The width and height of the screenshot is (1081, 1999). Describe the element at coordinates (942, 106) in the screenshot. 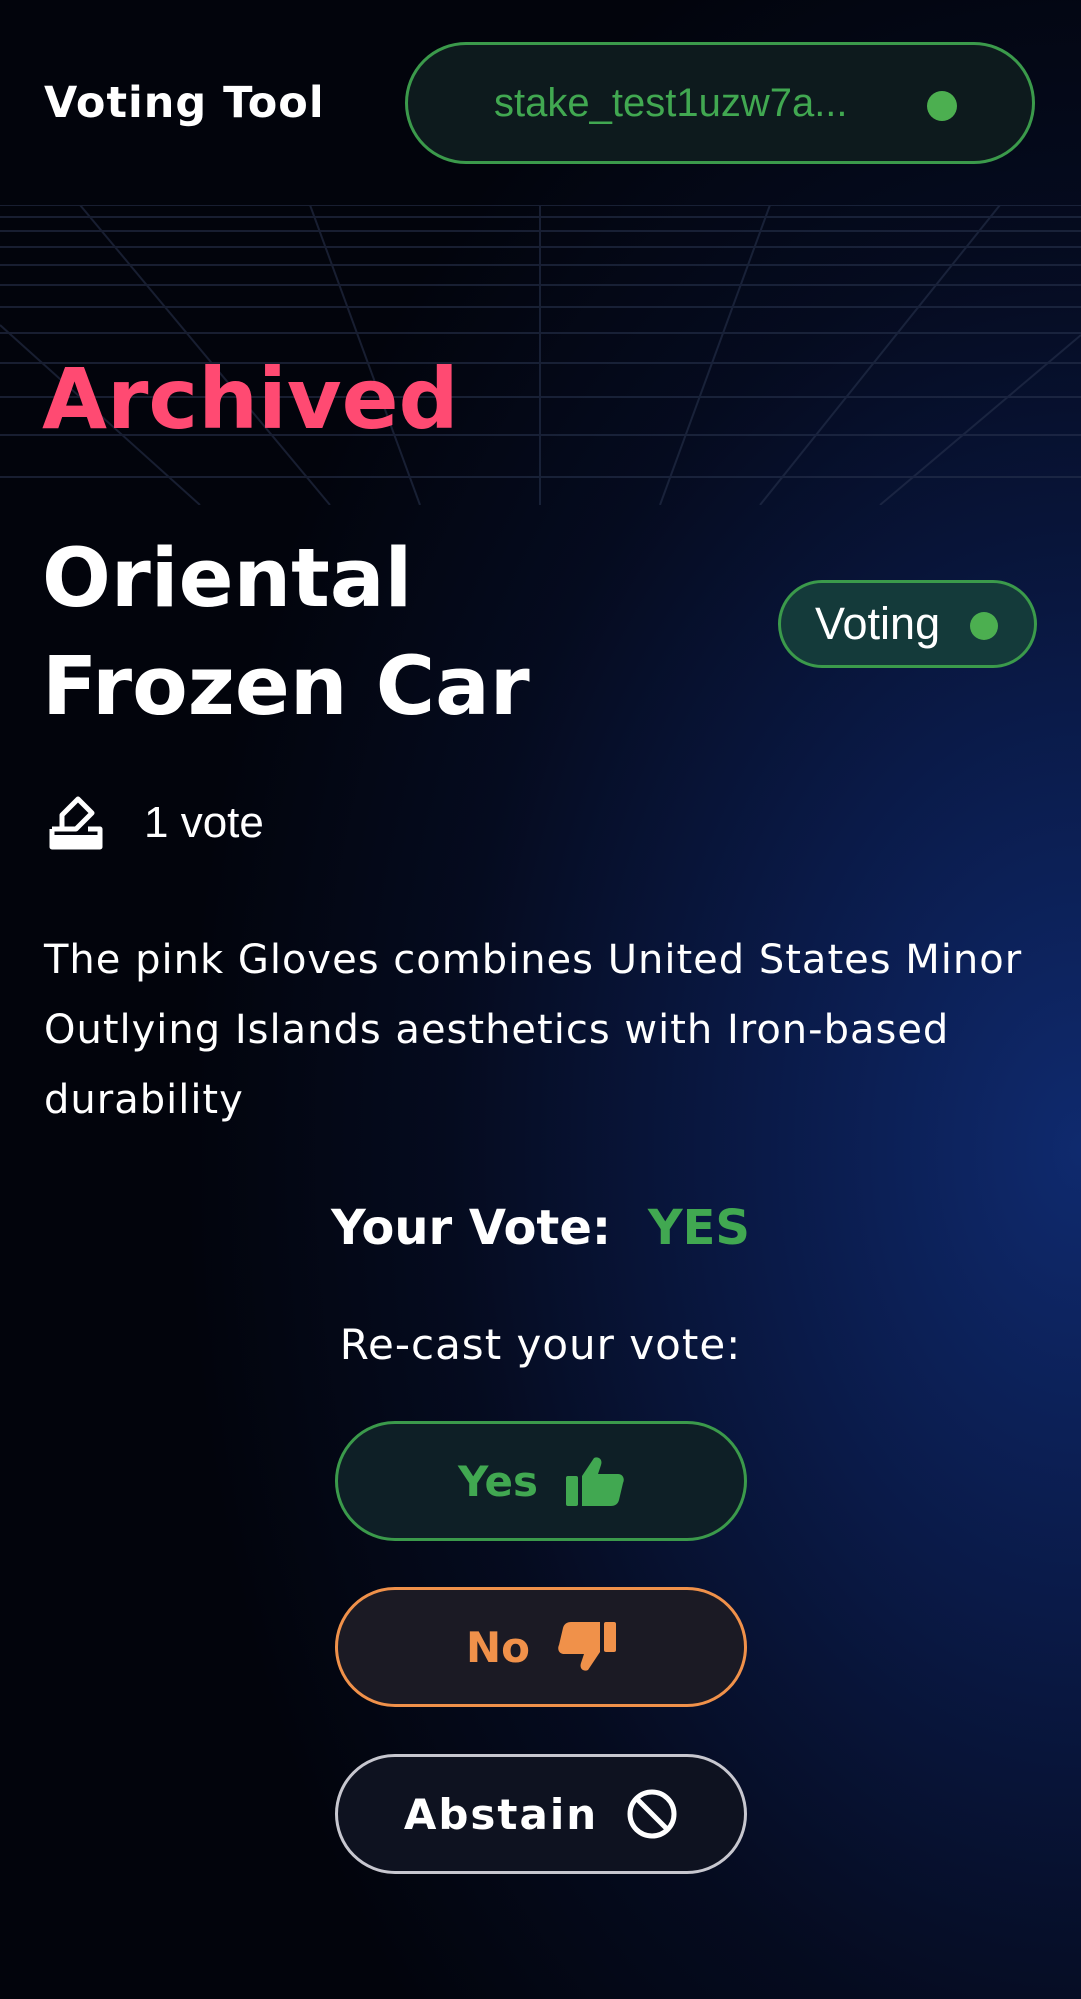

I see `wallet-connected-indicator` at that location.